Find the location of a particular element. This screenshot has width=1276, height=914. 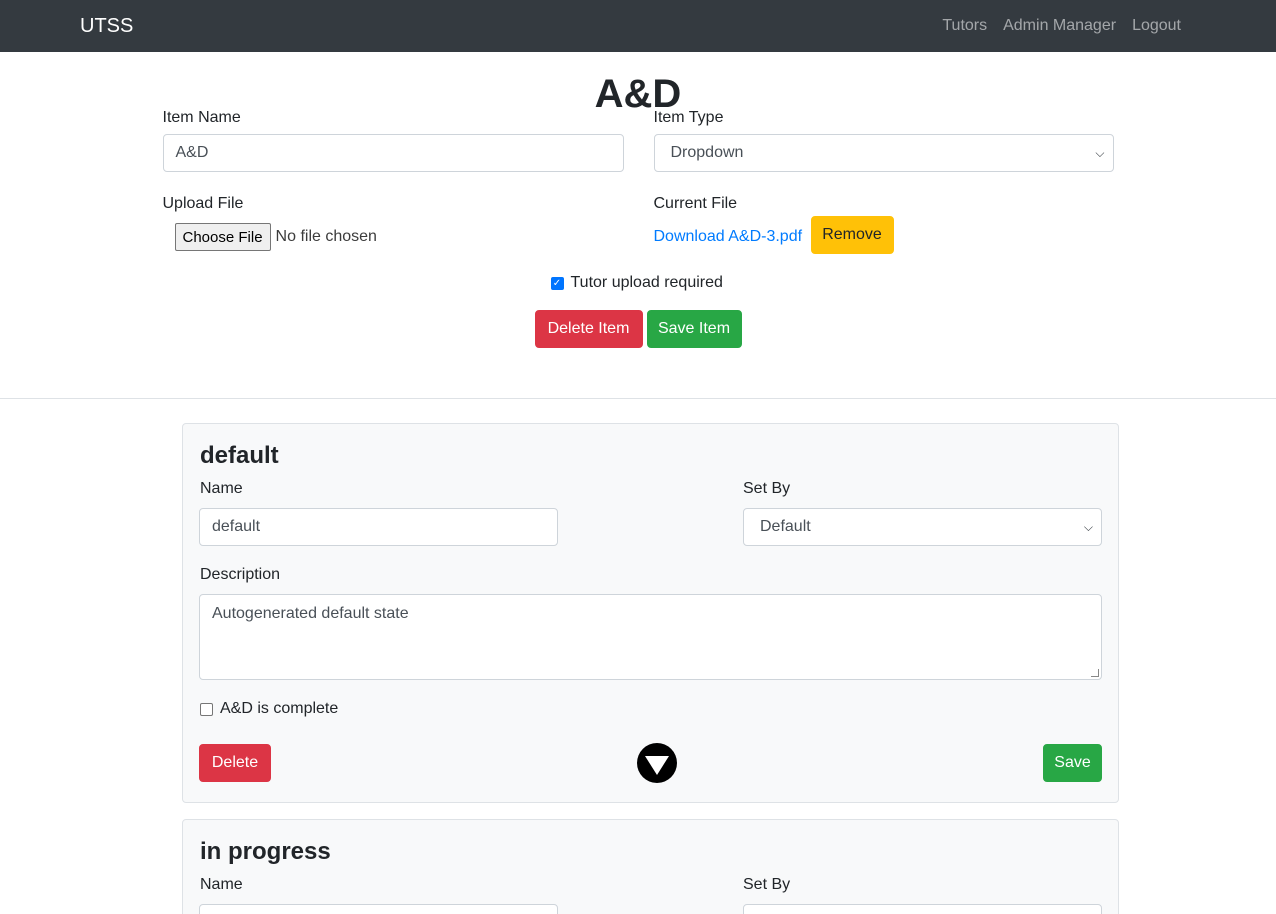

state-card-in-progress: in progress Name Set By is located at coordinates (650, 866).